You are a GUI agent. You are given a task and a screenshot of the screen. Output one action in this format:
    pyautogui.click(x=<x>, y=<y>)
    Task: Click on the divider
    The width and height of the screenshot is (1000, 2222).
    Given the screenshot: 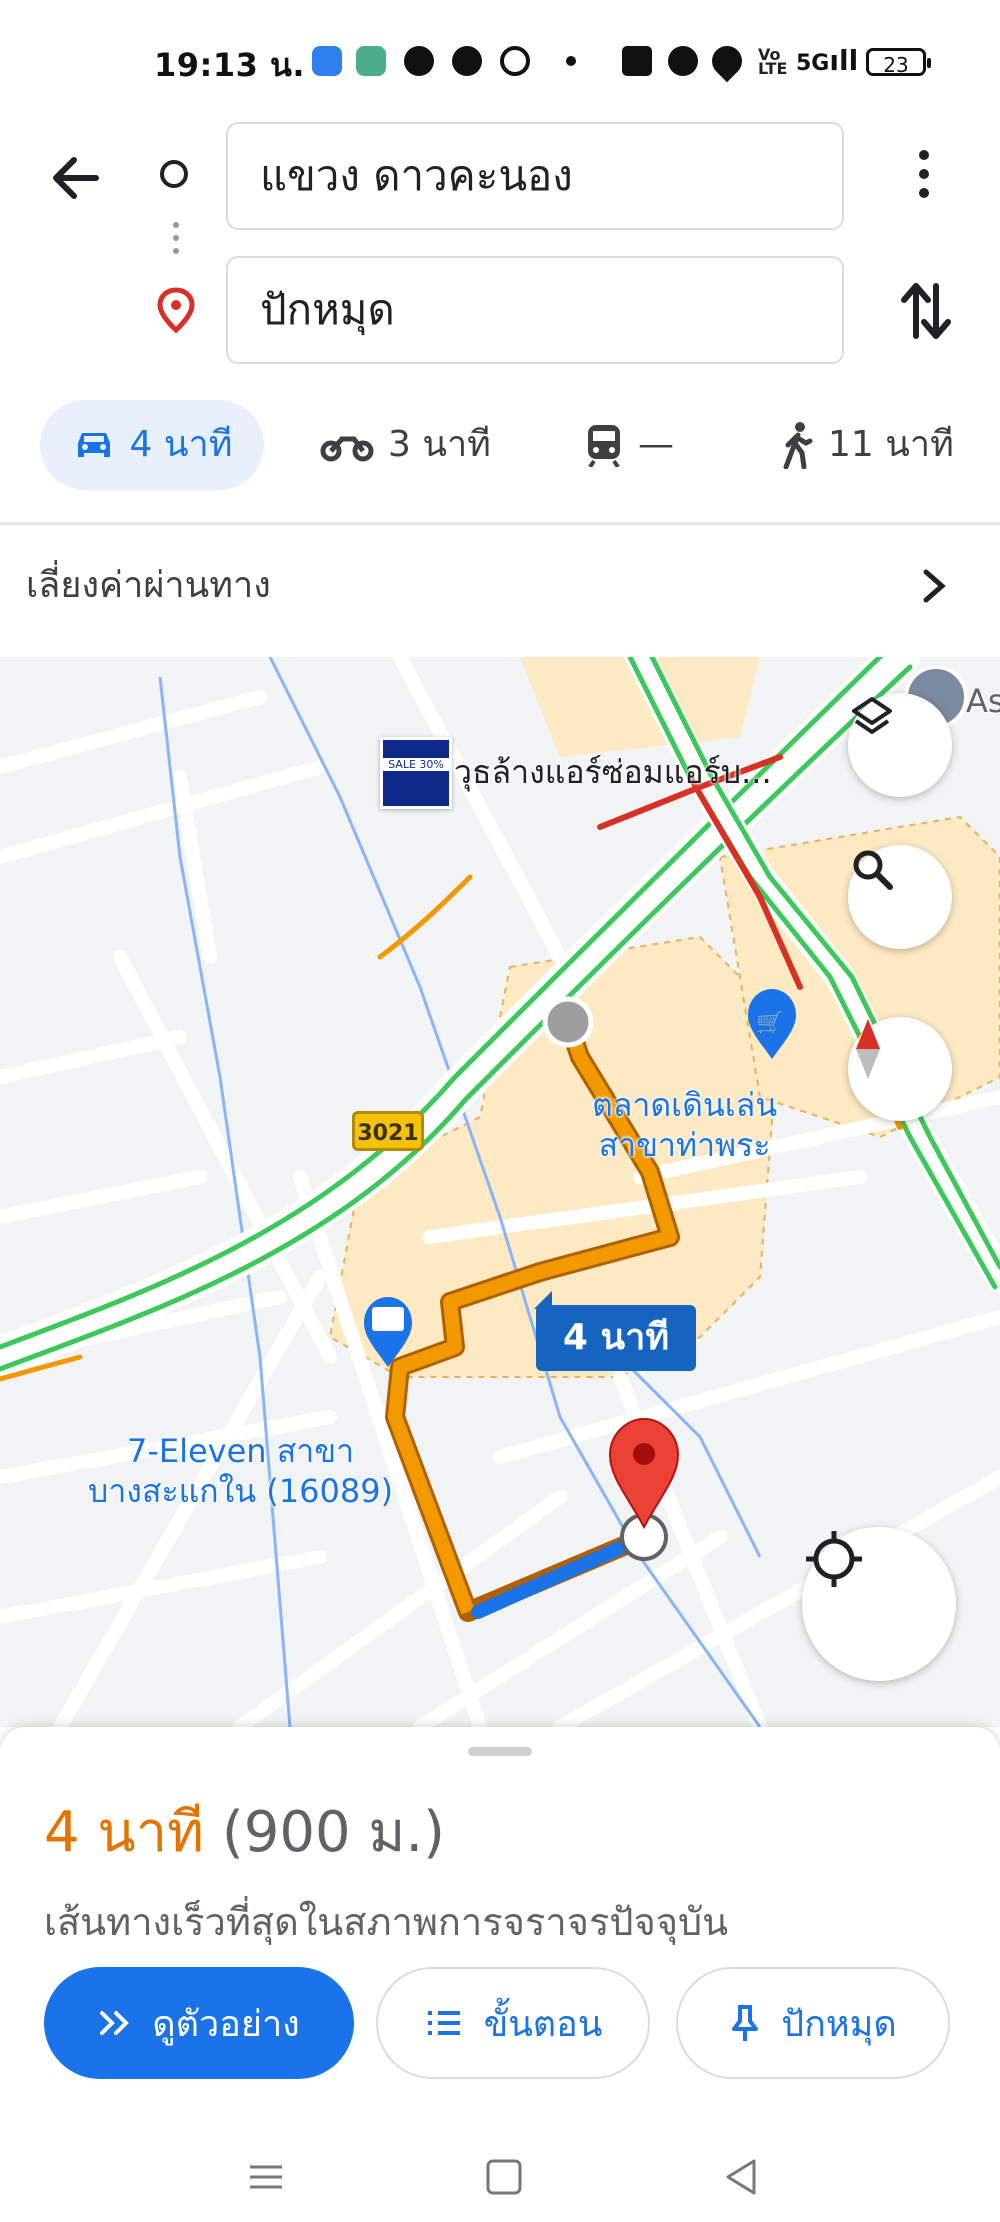 What is the action you would take?
    pyautogui.click(x=500, y=523)
    